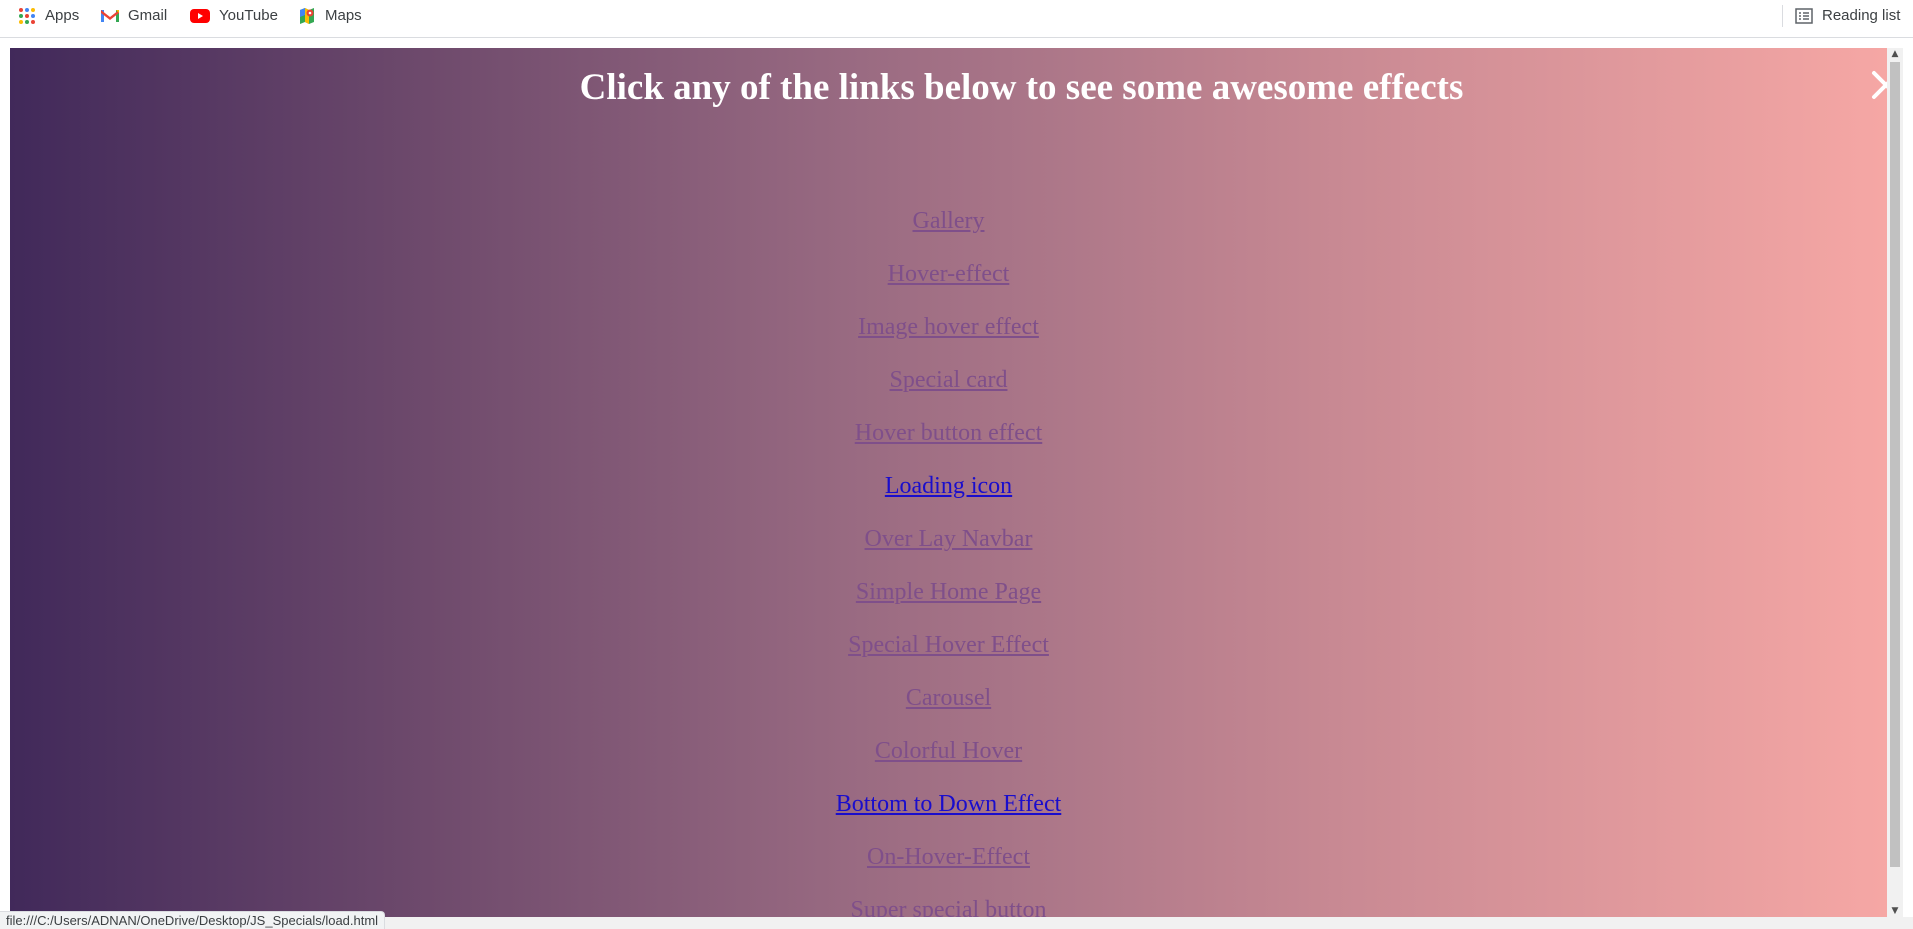 Image resolution: width=1913 pixels, height=929 pixels. Describe the element at coordinates (110, 15) in the screenshot. I see `gmail-icon` at that location.